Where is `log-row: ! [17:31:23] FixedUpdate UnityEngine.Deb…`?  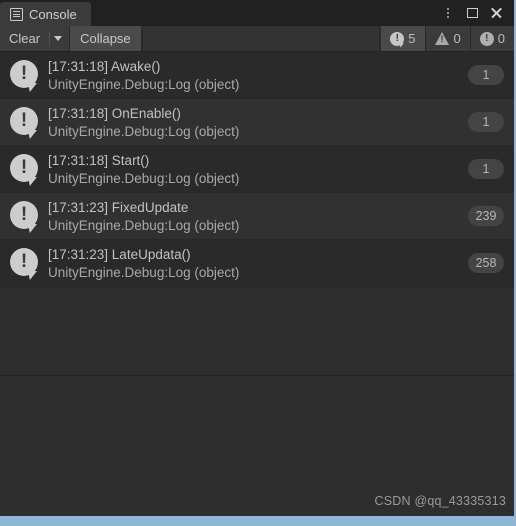
log-row: ! [17:31:23] FixedUpdate UnityEngine.Deb… is located at coordinates (257, 216).